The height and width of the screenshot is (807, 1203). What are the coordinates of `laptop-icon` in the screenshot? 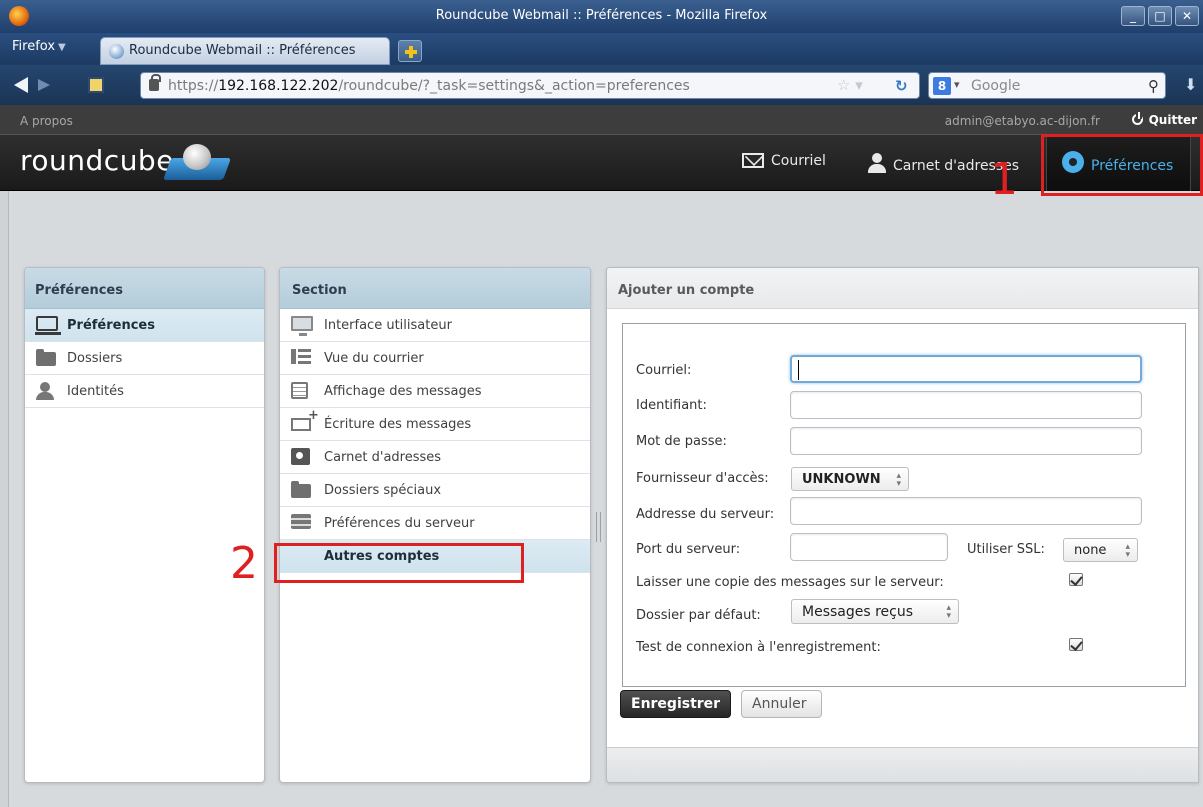 It's located at (48, 325).